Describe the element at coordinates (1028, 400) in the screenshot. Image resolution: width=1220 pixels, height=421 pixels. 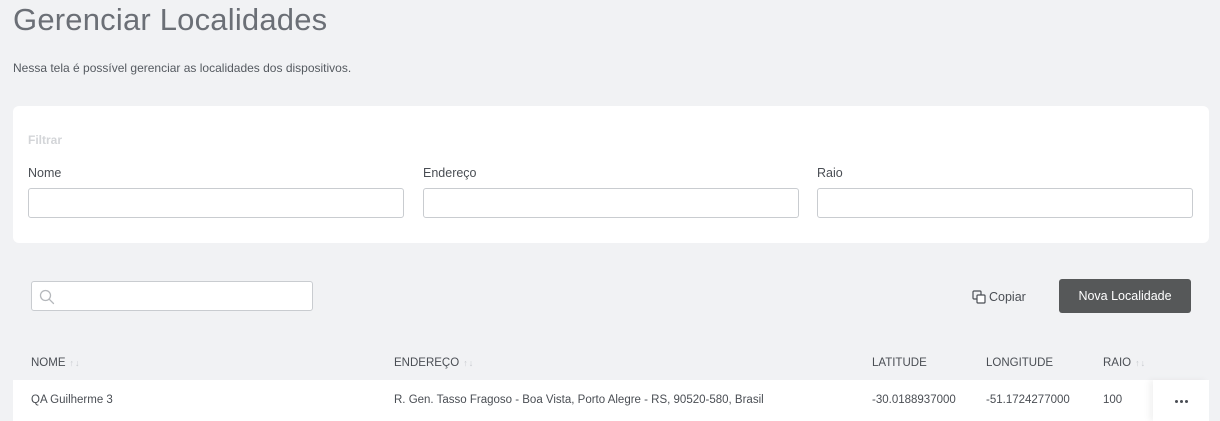
I see `cell-longitude: -51.1724277000` at that location.